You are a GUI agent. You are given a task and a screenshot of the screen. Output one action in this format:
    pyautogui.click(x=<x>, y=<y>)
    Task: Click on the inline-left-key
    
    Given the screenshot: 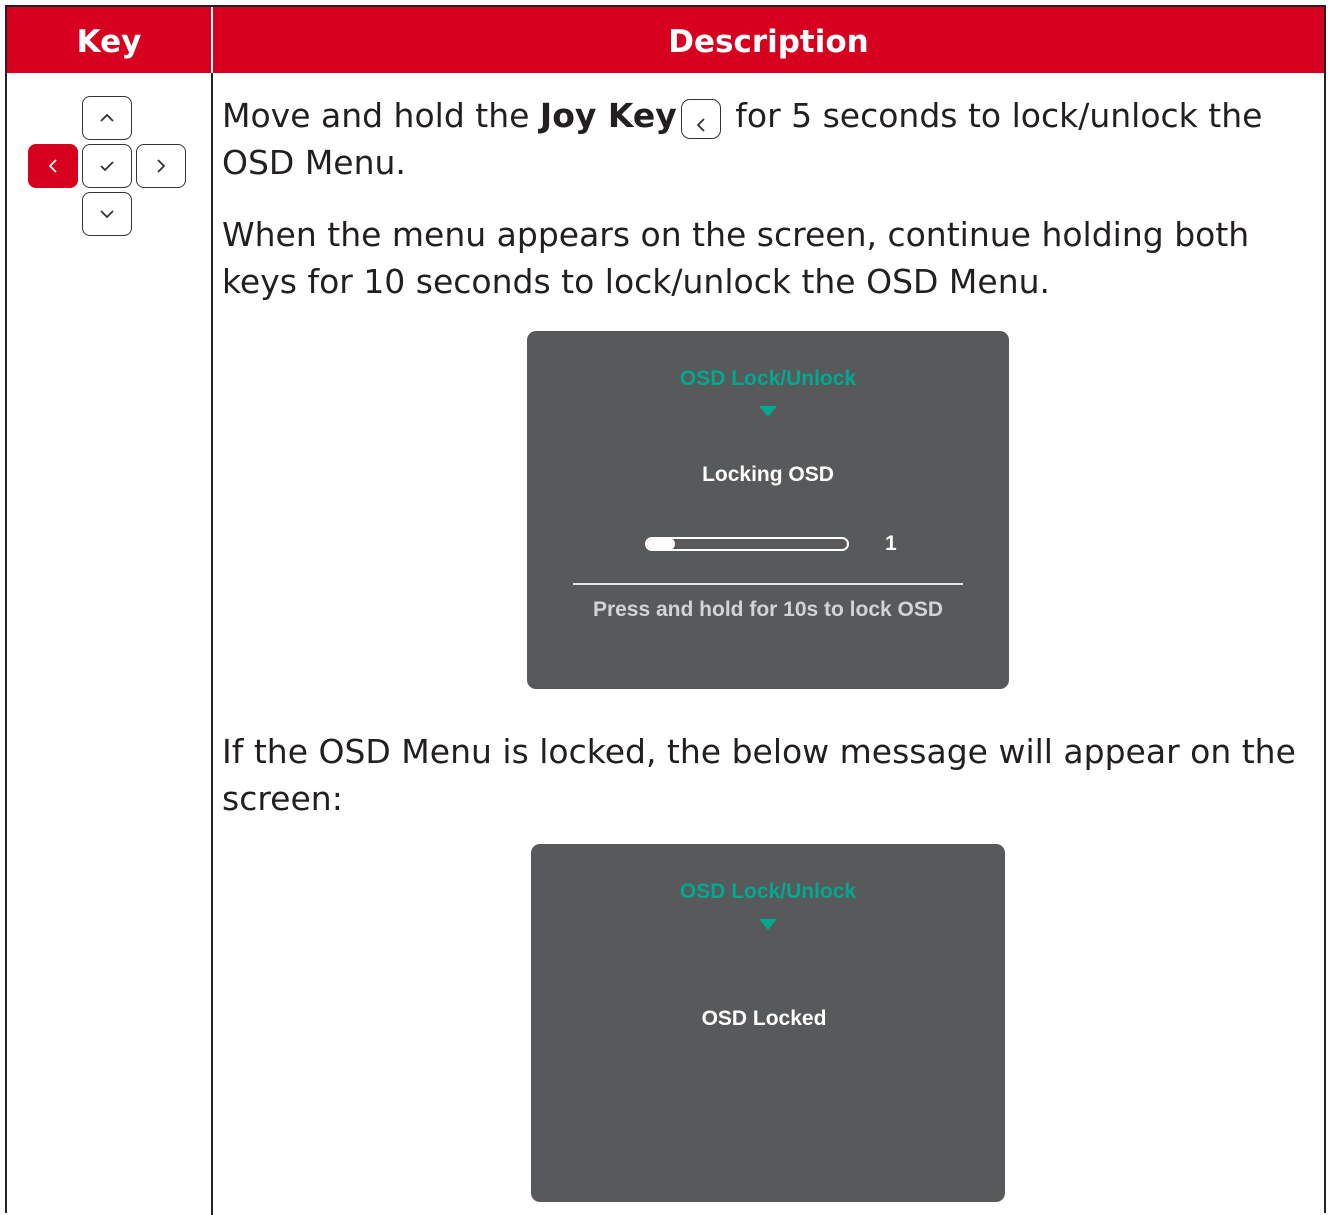 What is the action you would take?
    pyautogui.click(x=700, y=119)
    